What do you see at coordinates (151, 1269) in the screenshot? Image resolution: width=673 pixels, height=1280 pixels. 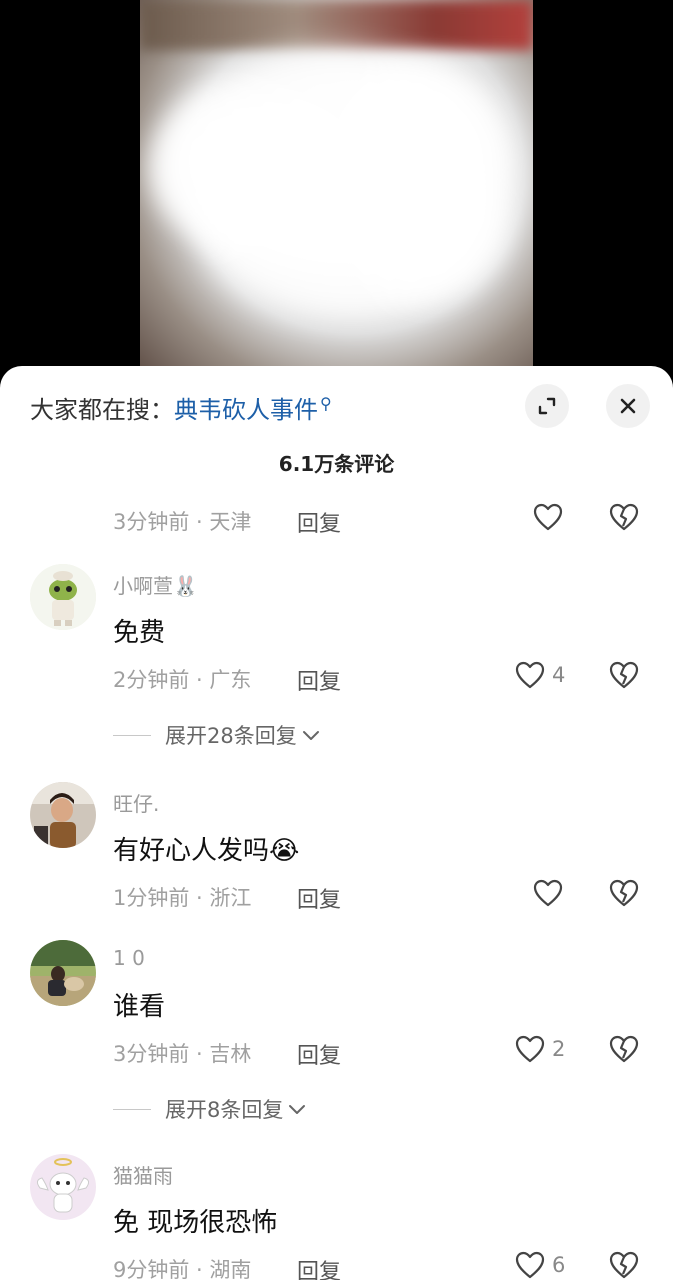 I see `comment-time: 9分钟前` at bounding box center [151, 1269].